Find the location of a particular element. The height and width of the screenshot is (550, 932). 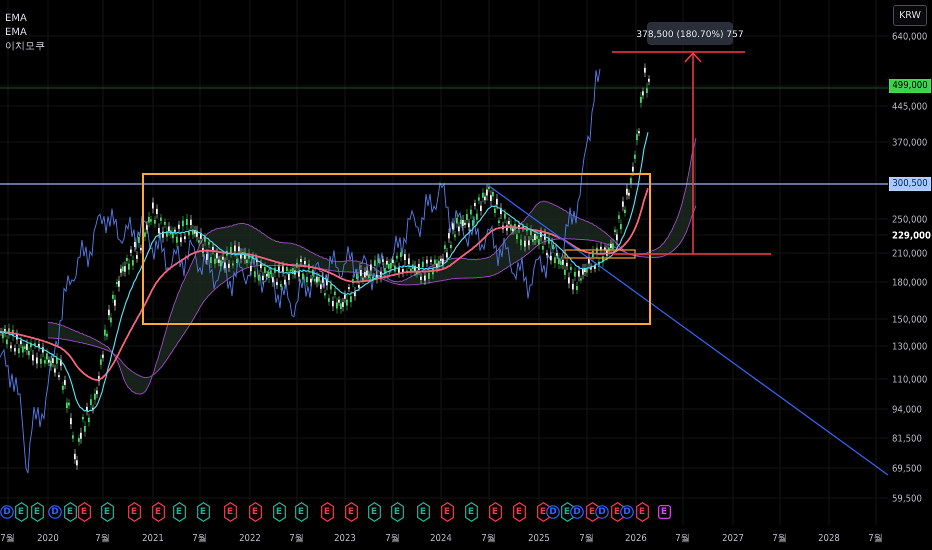

price-label: 445,000 is located at coordinates (910, 107).